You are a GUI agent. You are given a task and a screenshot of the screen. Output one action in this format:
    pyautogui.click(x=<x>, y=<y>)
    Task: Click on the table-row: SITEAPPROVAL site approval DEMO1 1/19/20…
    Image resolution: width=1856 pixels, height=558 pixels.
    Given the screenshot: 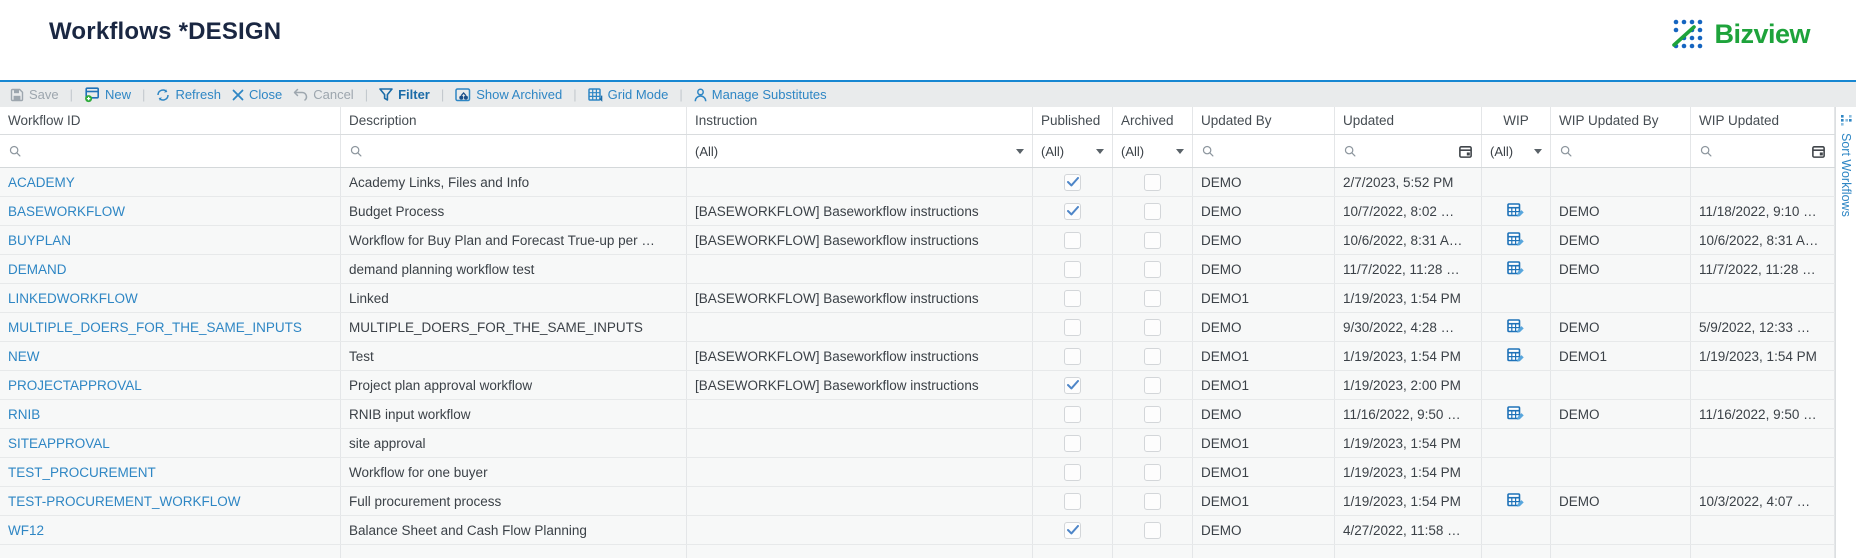 What is the action you would take?
    pyautogui.click(x=917, y=443)
    